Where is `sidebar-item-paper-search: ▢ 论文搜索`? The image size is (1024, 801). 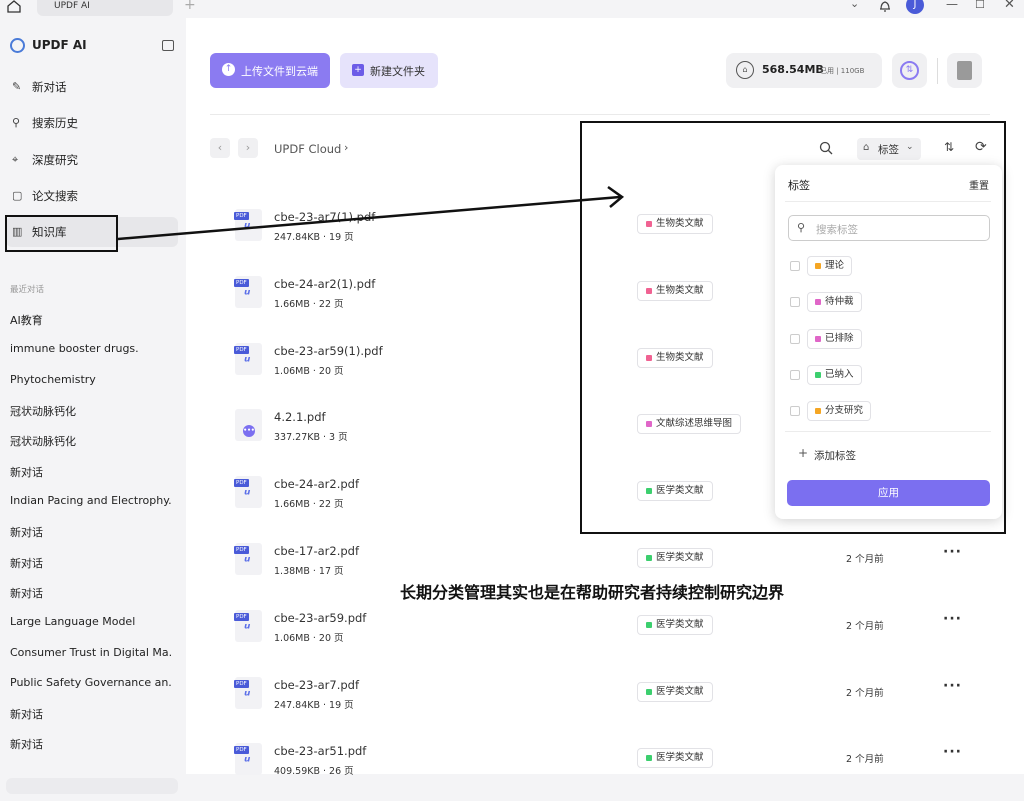 sidebar-item-paper-search: ▢ 论文搜索 is located at coordinates (92, 196).